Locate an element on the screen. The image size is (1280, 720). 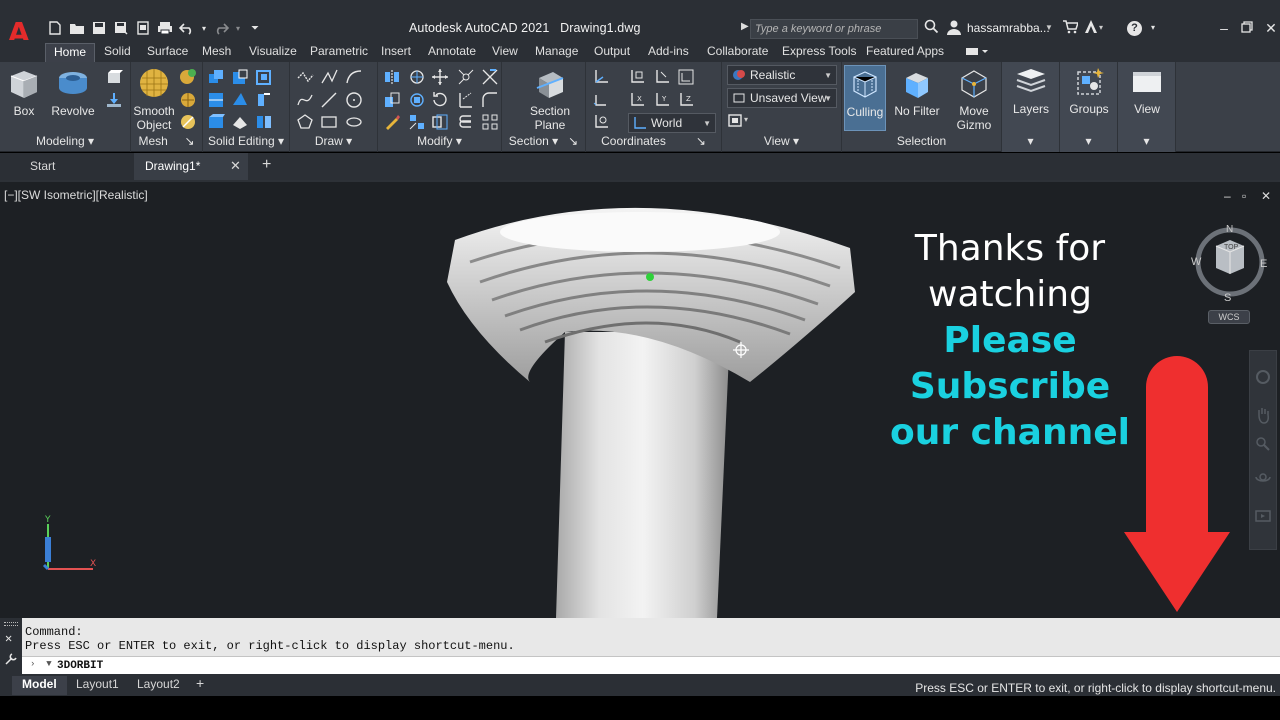
minimize-icon: – is located at coordinates (1224, 28).